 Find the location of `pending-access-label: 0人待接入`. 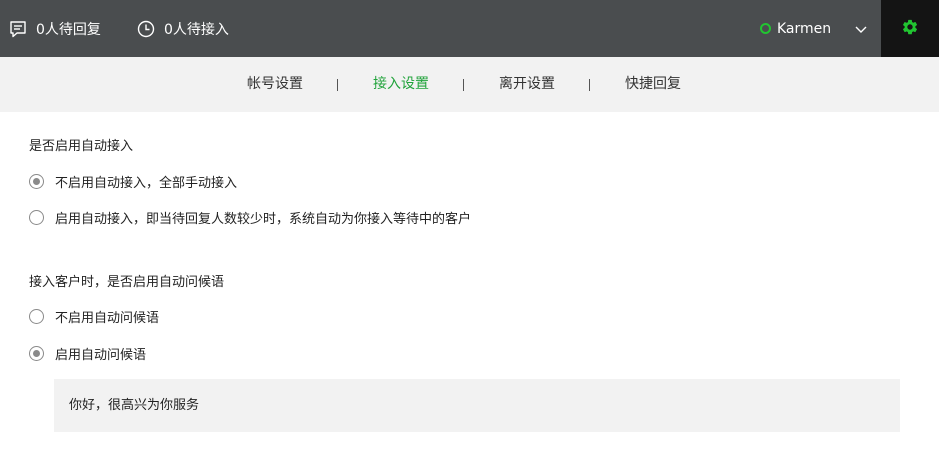

pending-access-label: 0人待接入 is located at coordinates (196, 29).